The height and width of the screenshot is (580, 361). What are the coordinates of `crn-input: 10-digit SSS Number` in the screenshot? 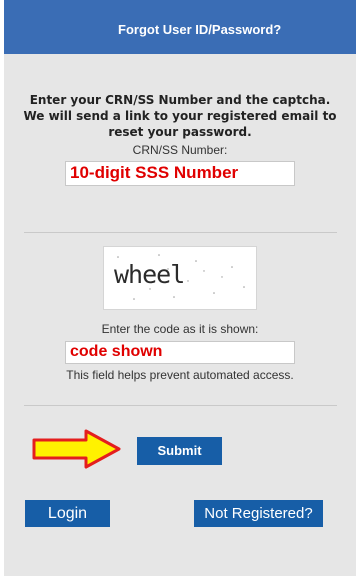 It's located at (180, 173).